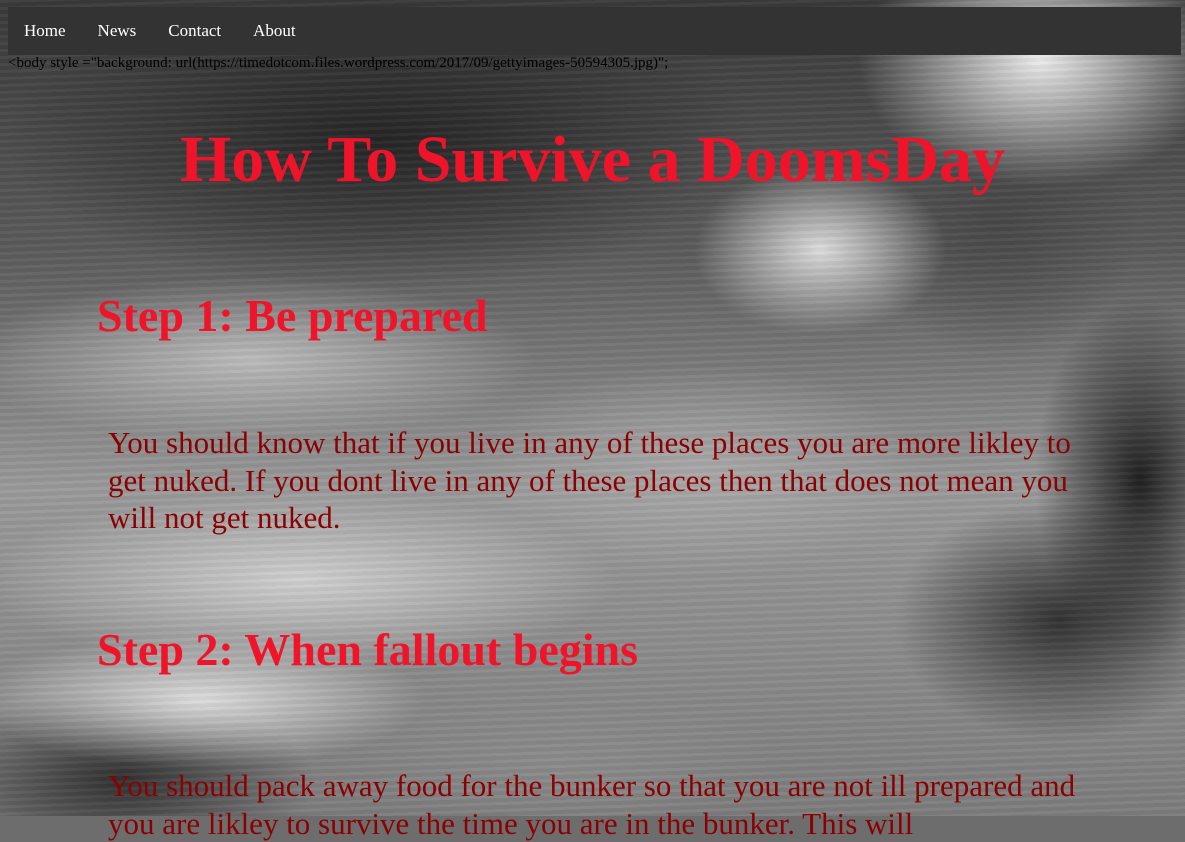 The width and height of the screenshot is (1185, 842). I want to click on top-navbar: Home News Contact About, so click(594, 31).